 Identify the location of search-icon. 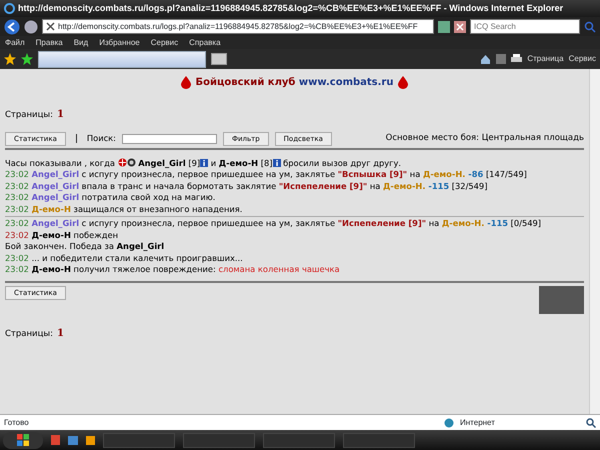
(590, 26).